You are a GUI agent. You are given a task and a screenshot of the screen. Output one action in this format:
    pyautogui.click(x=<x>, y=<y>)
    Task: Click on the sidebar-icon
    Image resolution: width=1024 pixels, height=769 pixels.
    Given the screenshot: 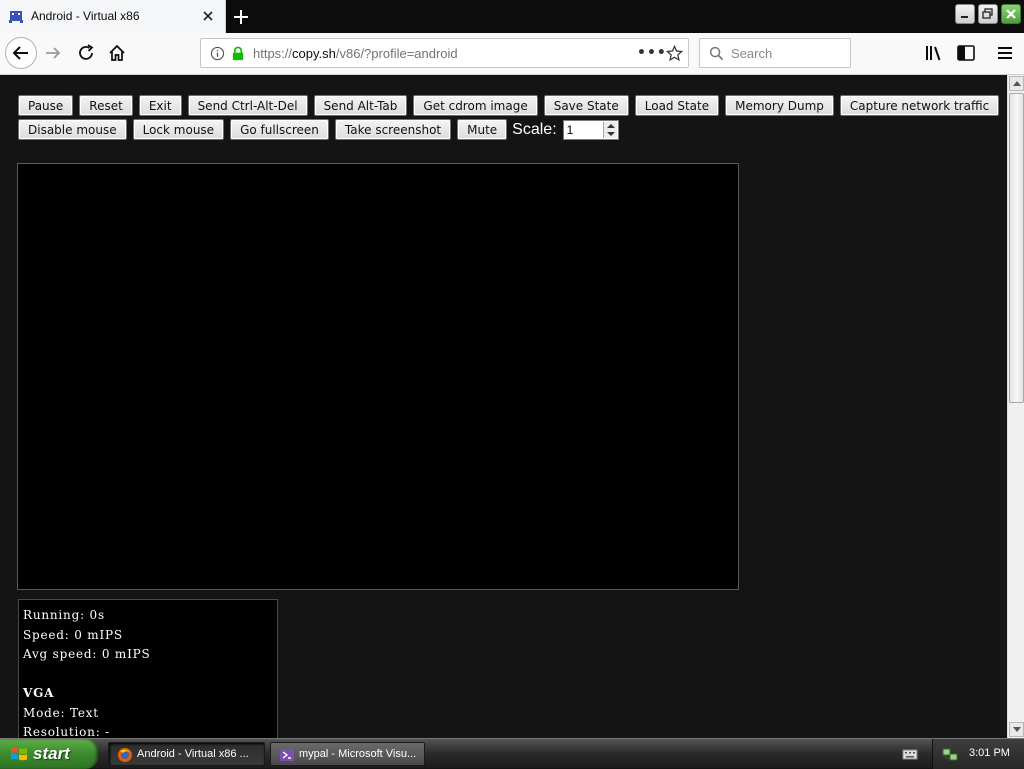 What is the action you would take?
    pyautogui.click(x=966, y=53)
    